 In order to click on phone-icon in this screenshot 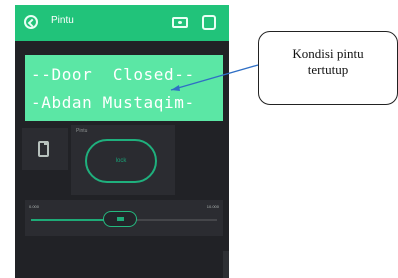, I will do `click(43, 149)`.